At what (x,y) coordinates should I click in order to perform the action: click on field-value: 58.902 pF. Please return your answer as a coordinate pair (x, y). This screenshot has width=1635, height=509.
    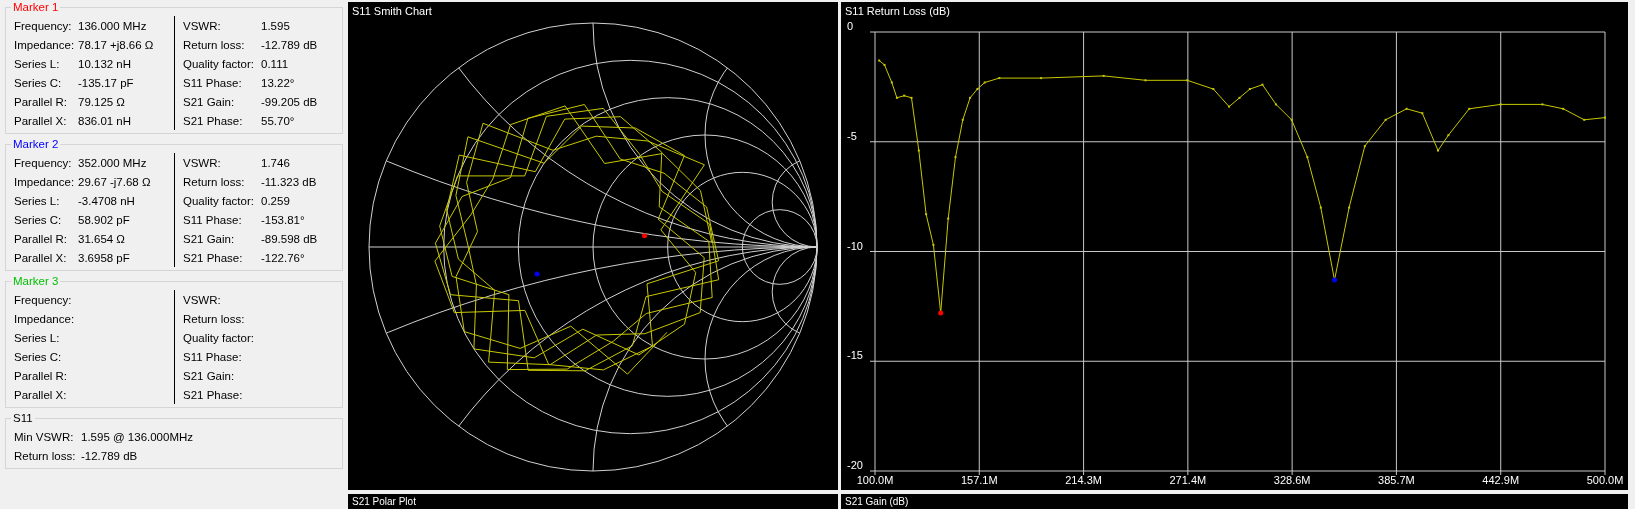
    Looking at the image, I should click on (104, 219).